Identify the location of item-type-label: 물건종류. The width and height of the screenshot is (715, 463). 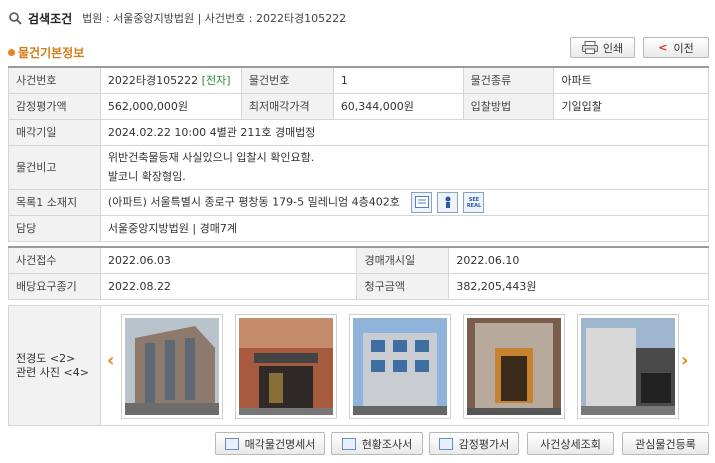
(508, 80).